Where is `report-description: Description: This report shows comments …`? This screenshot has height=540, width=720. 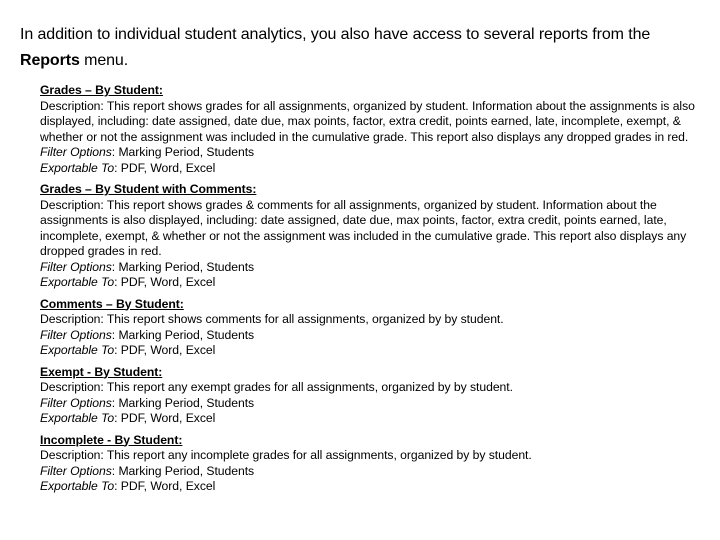 report-description: Description: This report shows comments … is located at coordinates (272, 319).